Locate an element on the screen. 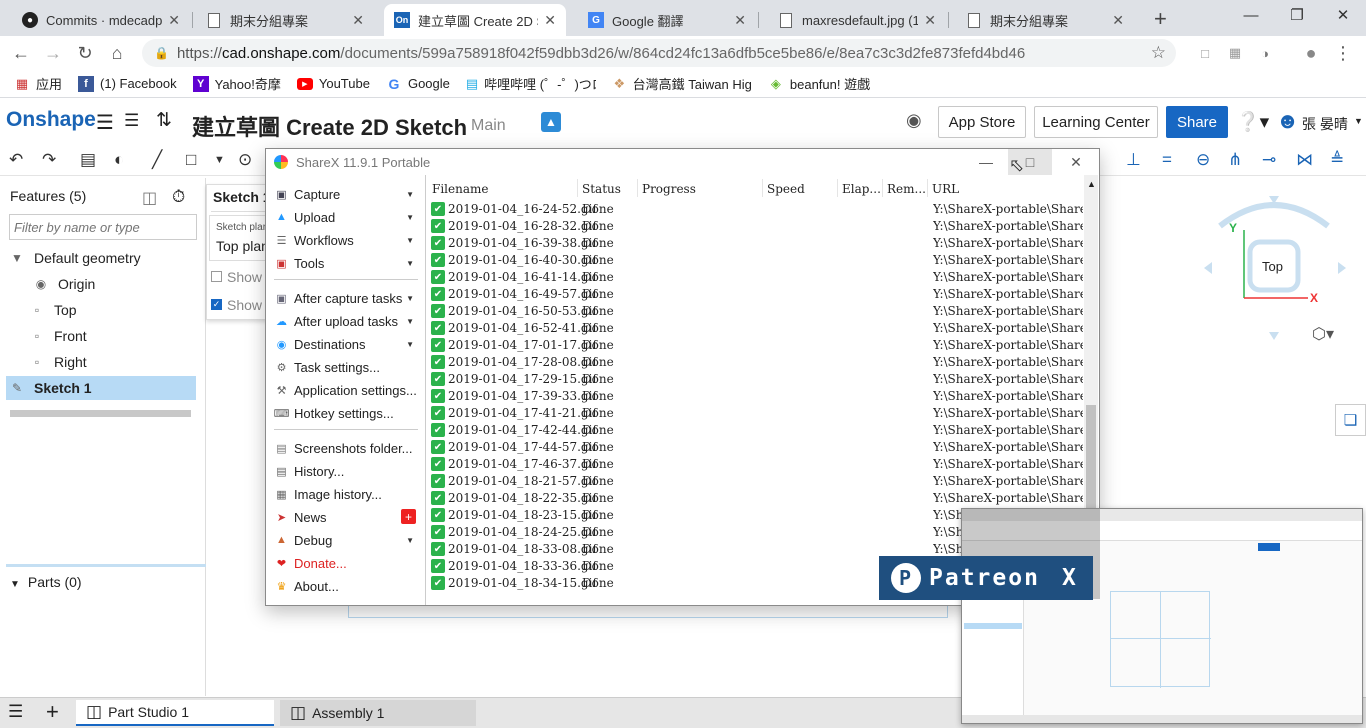 This screenshot has height=728, width=1366. tangent-constraint-icon: ⋔ is located at coordinates (1235, 160).